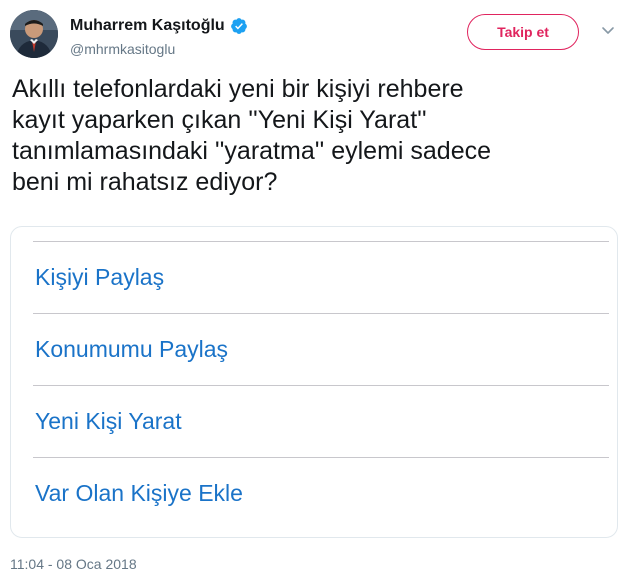 This screenshot has height=580, width=631. I want to click on action-label: Kişiyi Paylaş, so click(100, 277).